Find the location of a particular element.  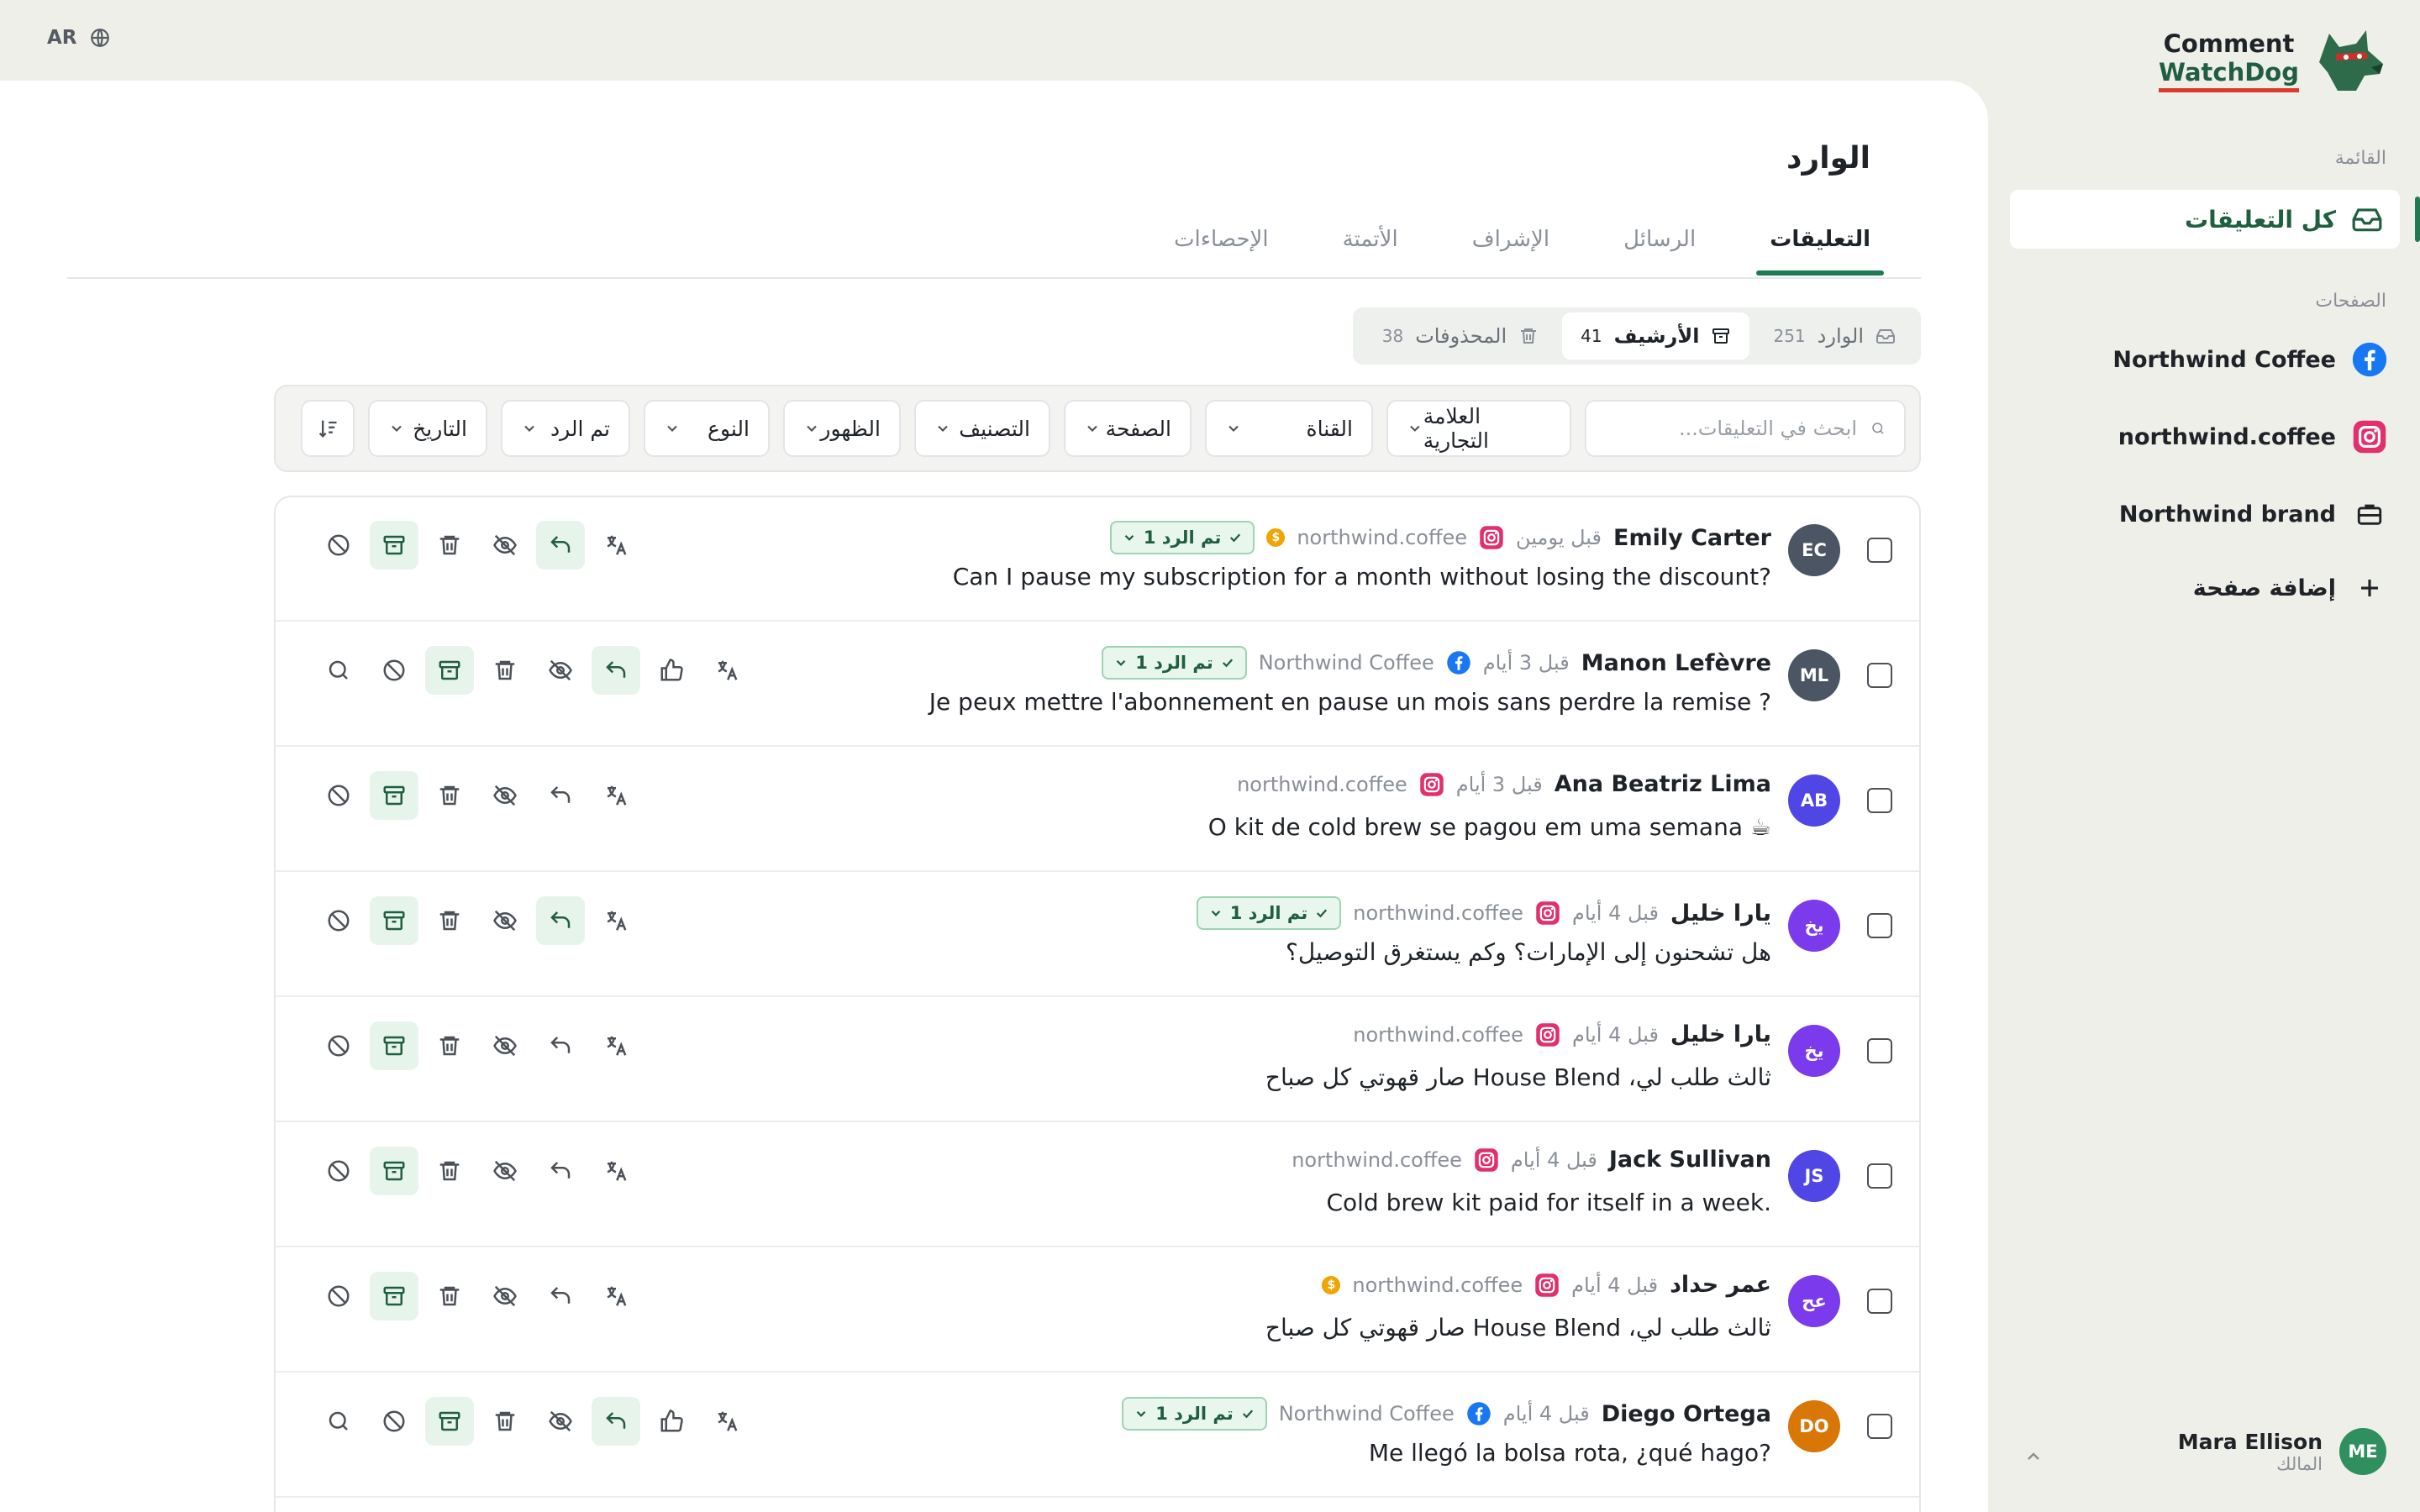

author-name: Diego Ortega is located at coordinates (1686, 1414).